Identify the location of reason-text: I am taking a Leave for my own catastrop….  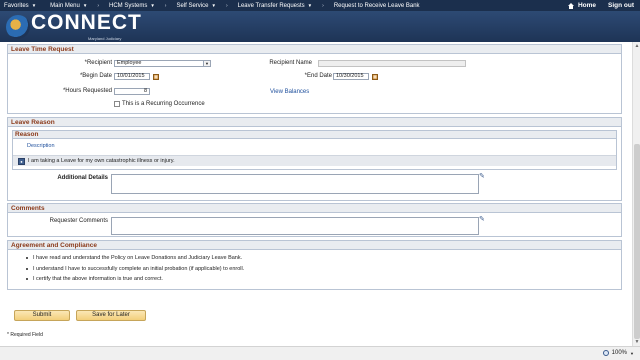
(101, 161).